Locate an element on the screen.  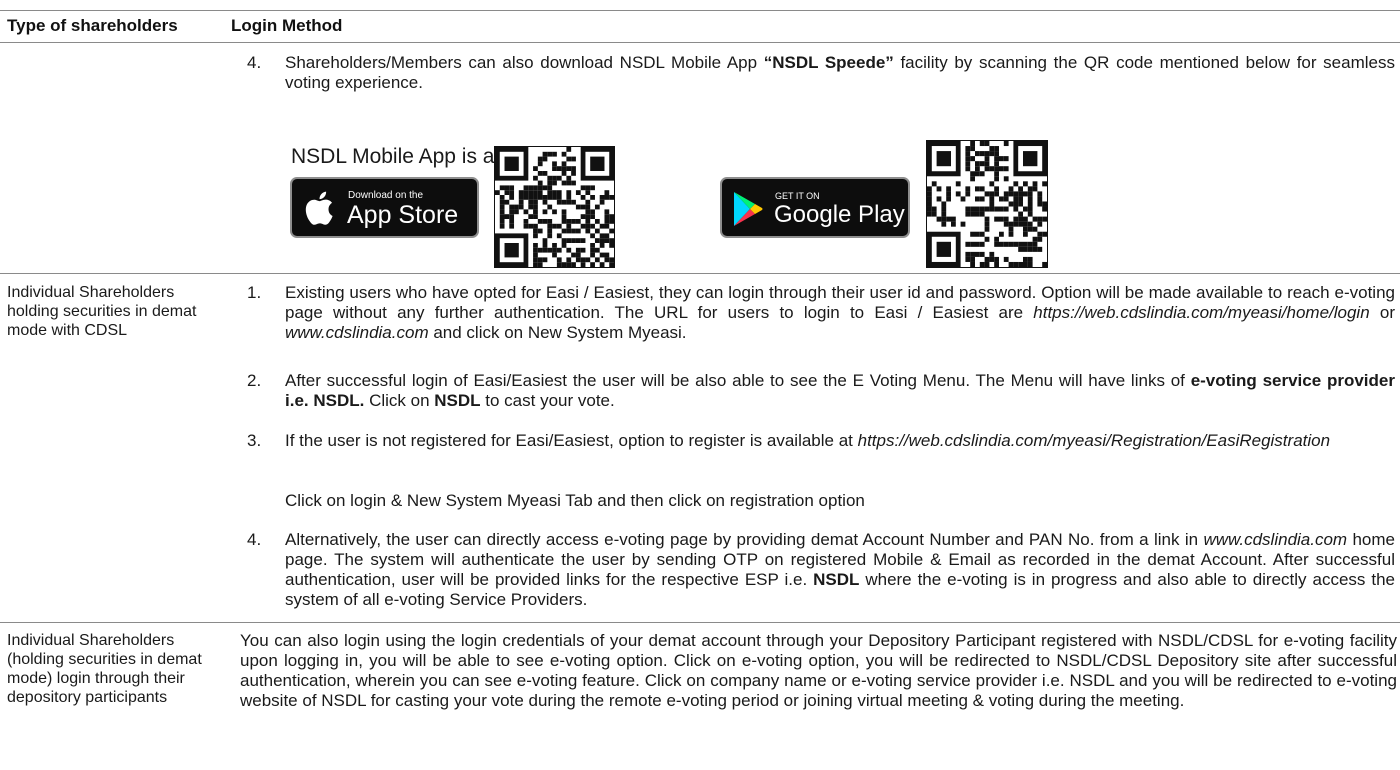
app-store-badge: Download on the App Store is located at coordinates (384, 207).